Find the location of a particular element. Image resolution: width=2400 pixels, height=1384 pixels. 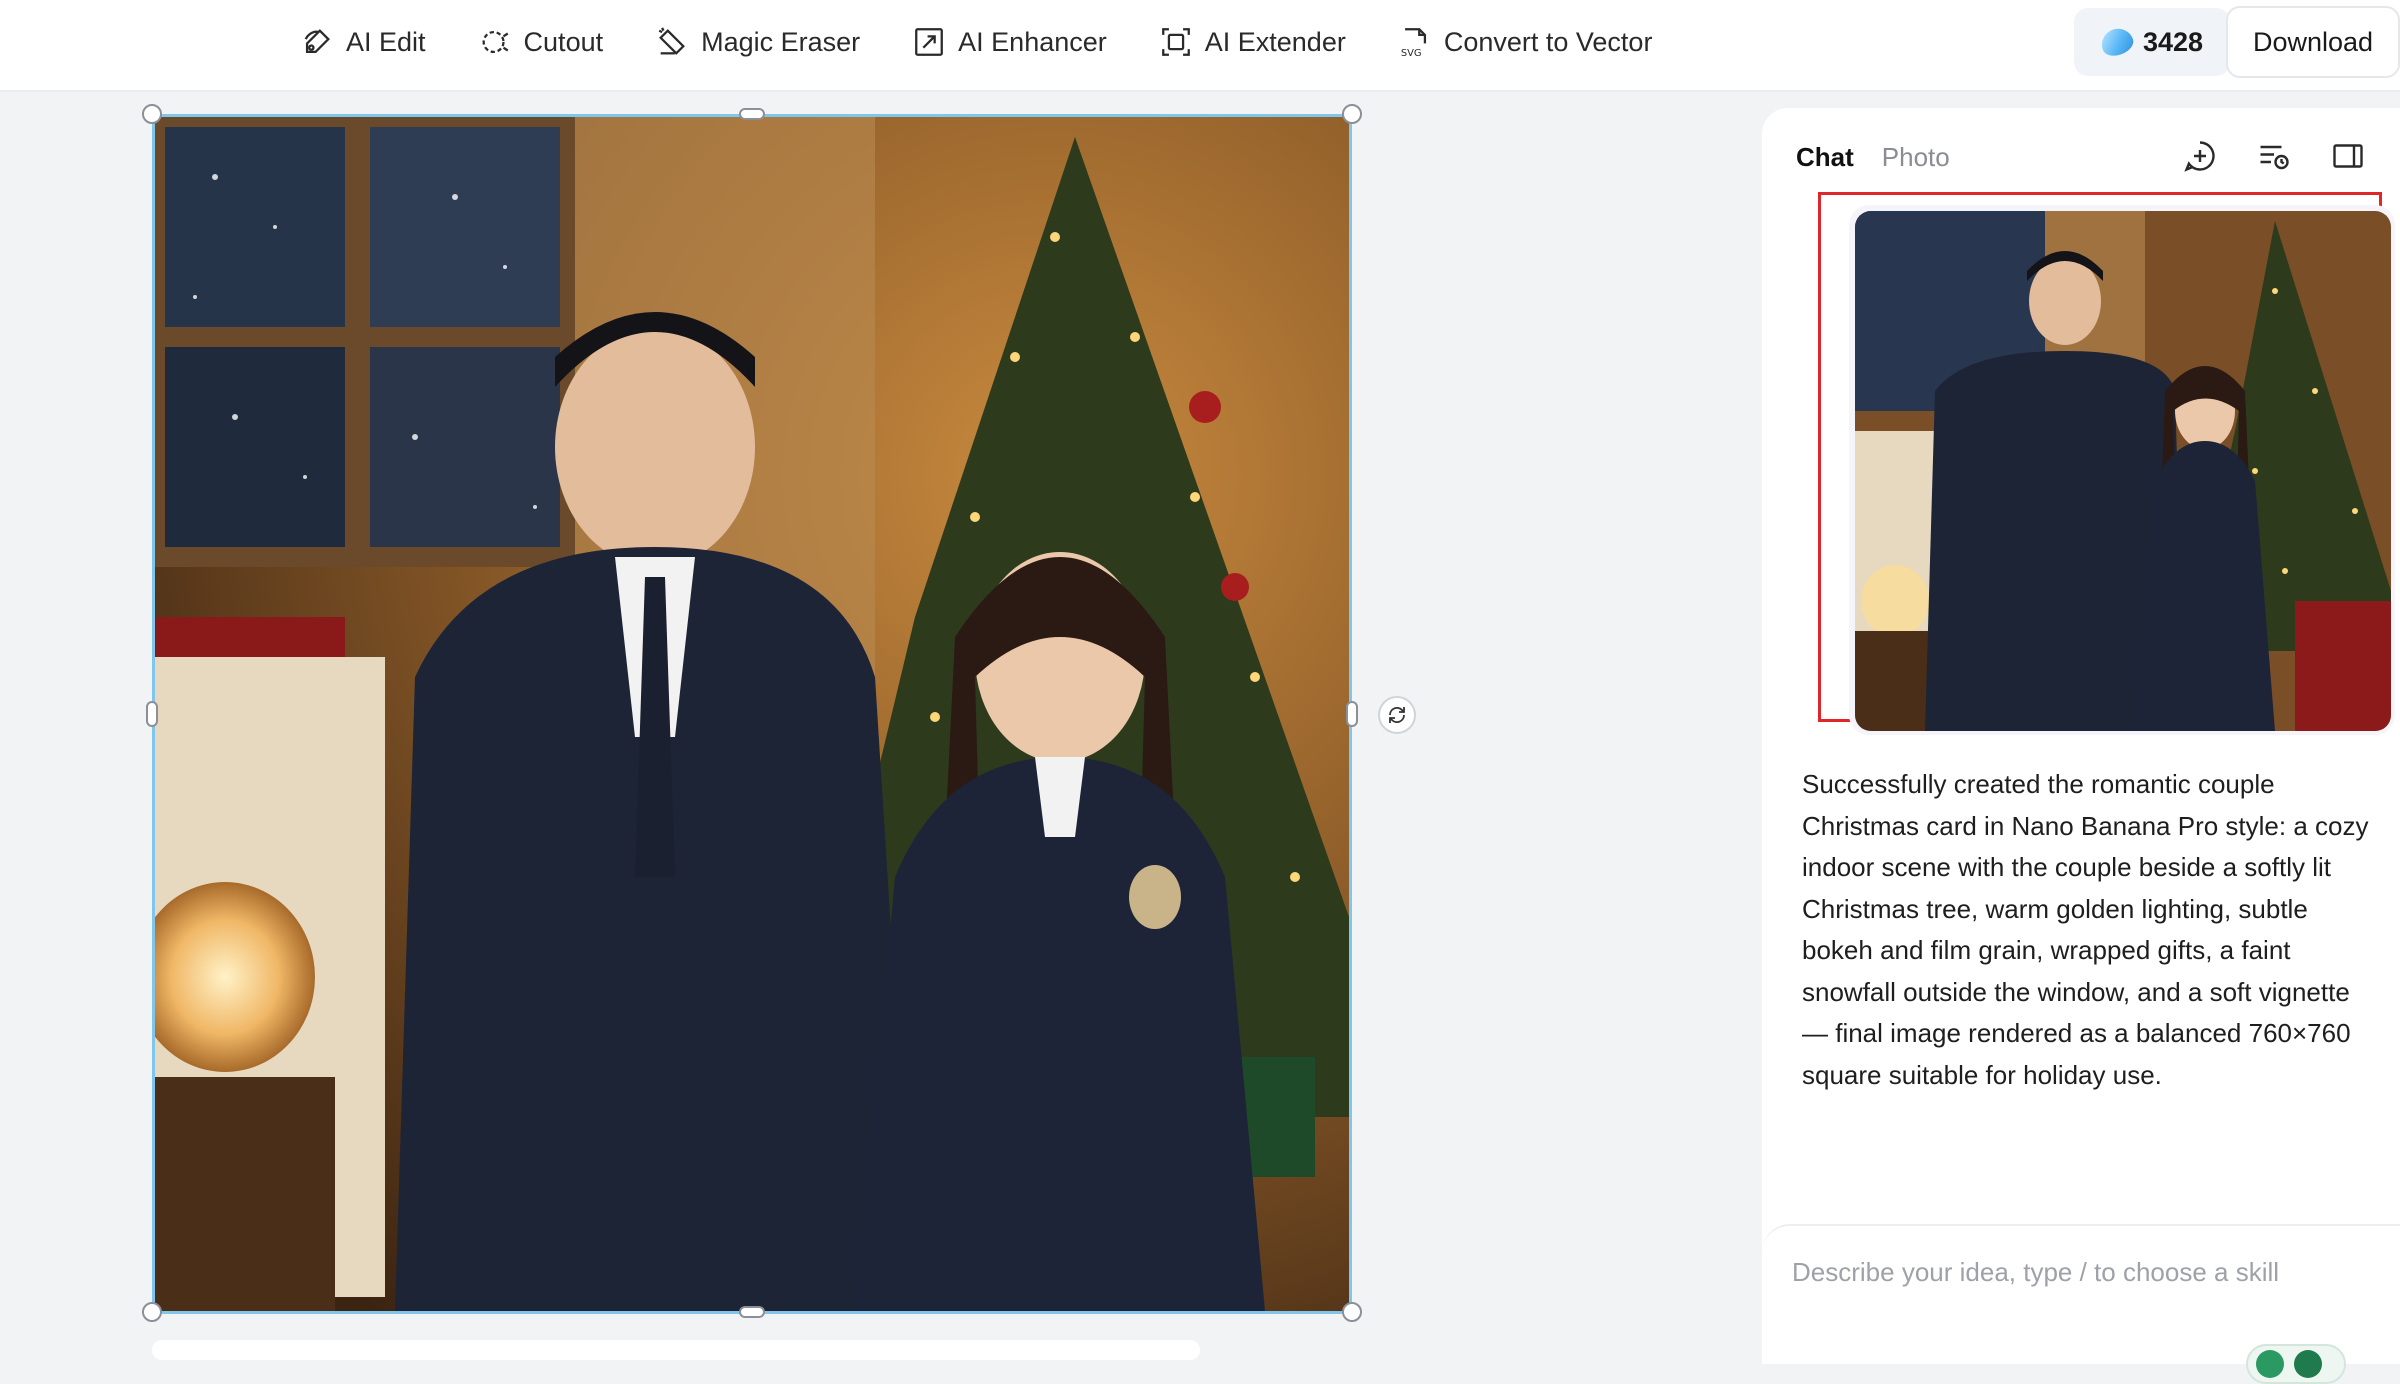

sidebar-toggle-icon is located at coordinates (2348, 156).